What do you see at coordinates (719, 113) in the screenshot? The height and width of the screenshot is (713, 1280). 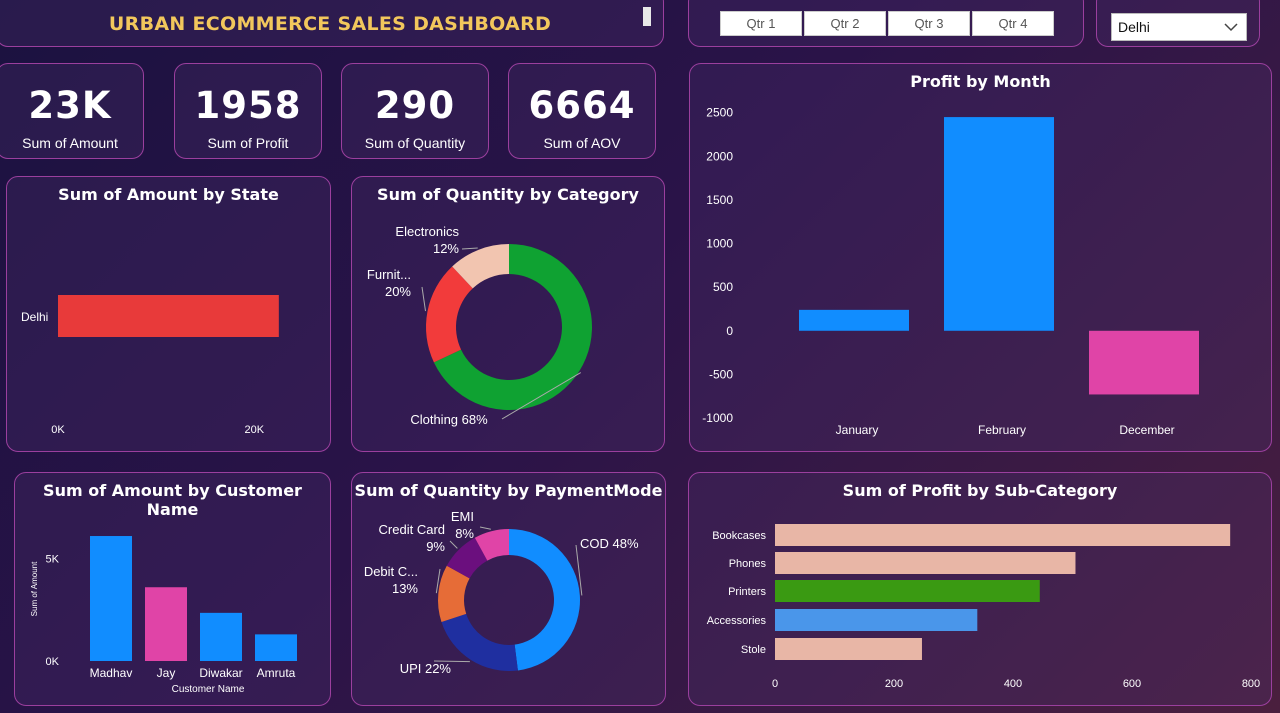 I see `y-tick-label: 2500` at bounding box center [719, 113].